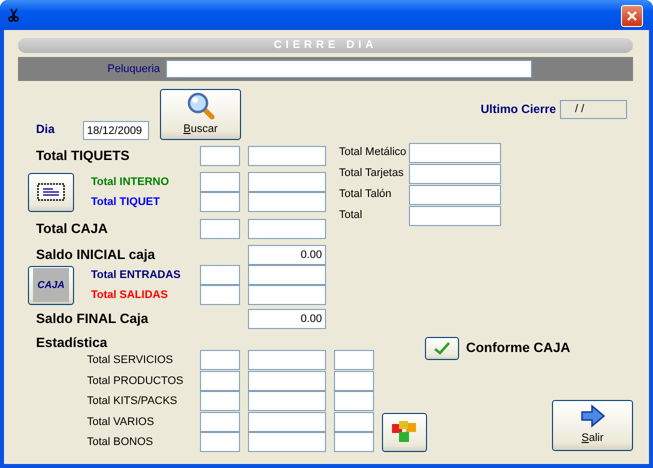 This screenshot has height=468, width=653. What do you see at coordinates (518, 348) in the screenshot?
I see `confirm-label: Conforme CAJA` at bounding box center [518, 348].